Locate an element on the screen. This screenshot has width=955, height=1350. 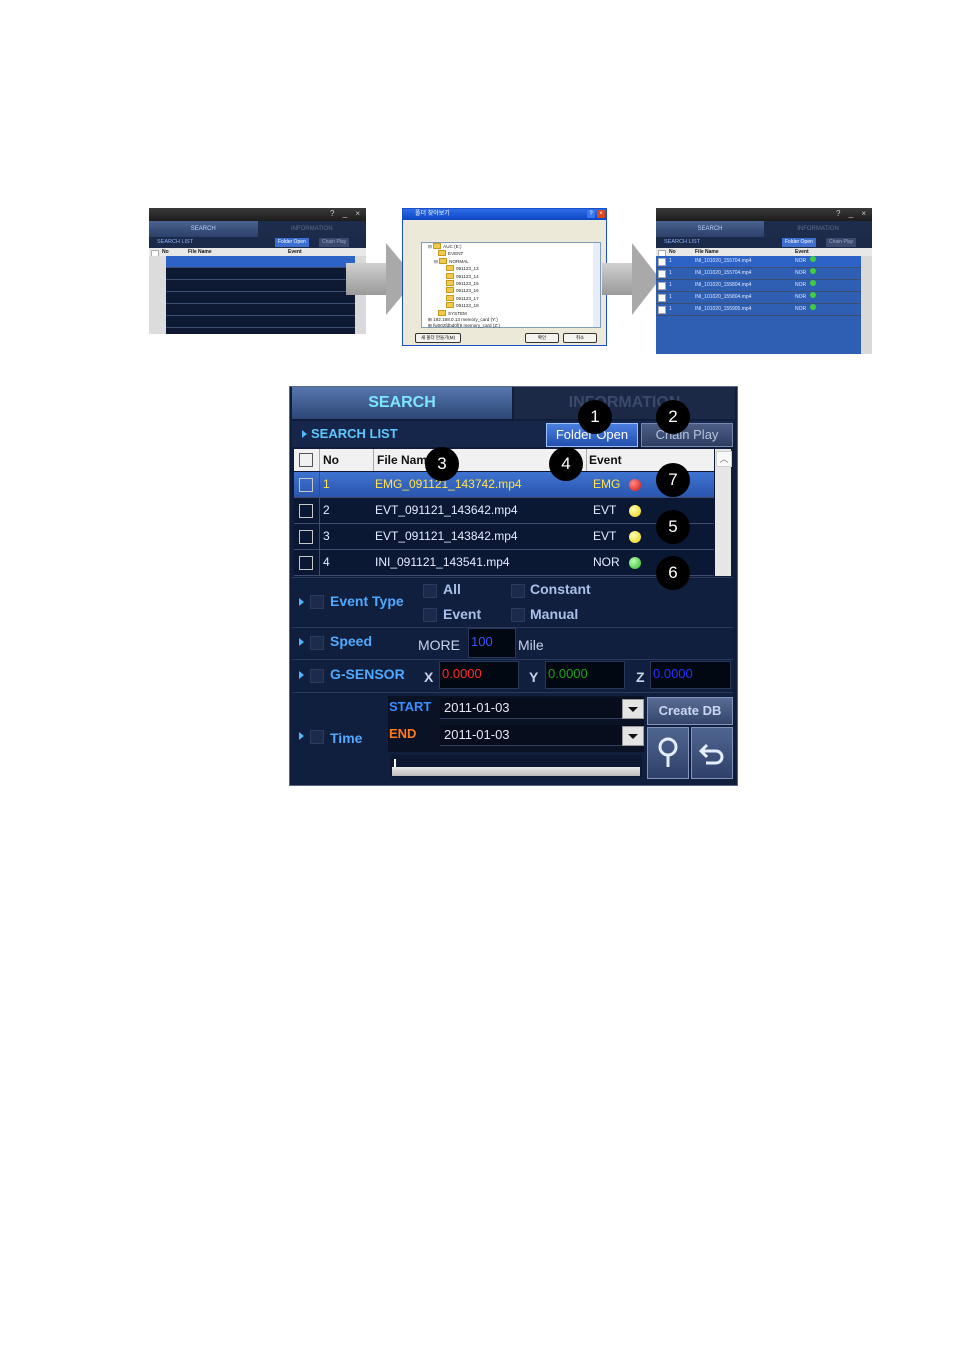
new-folder-button: 새 폴더 만들기(M) is located at coordinates (438, 338).